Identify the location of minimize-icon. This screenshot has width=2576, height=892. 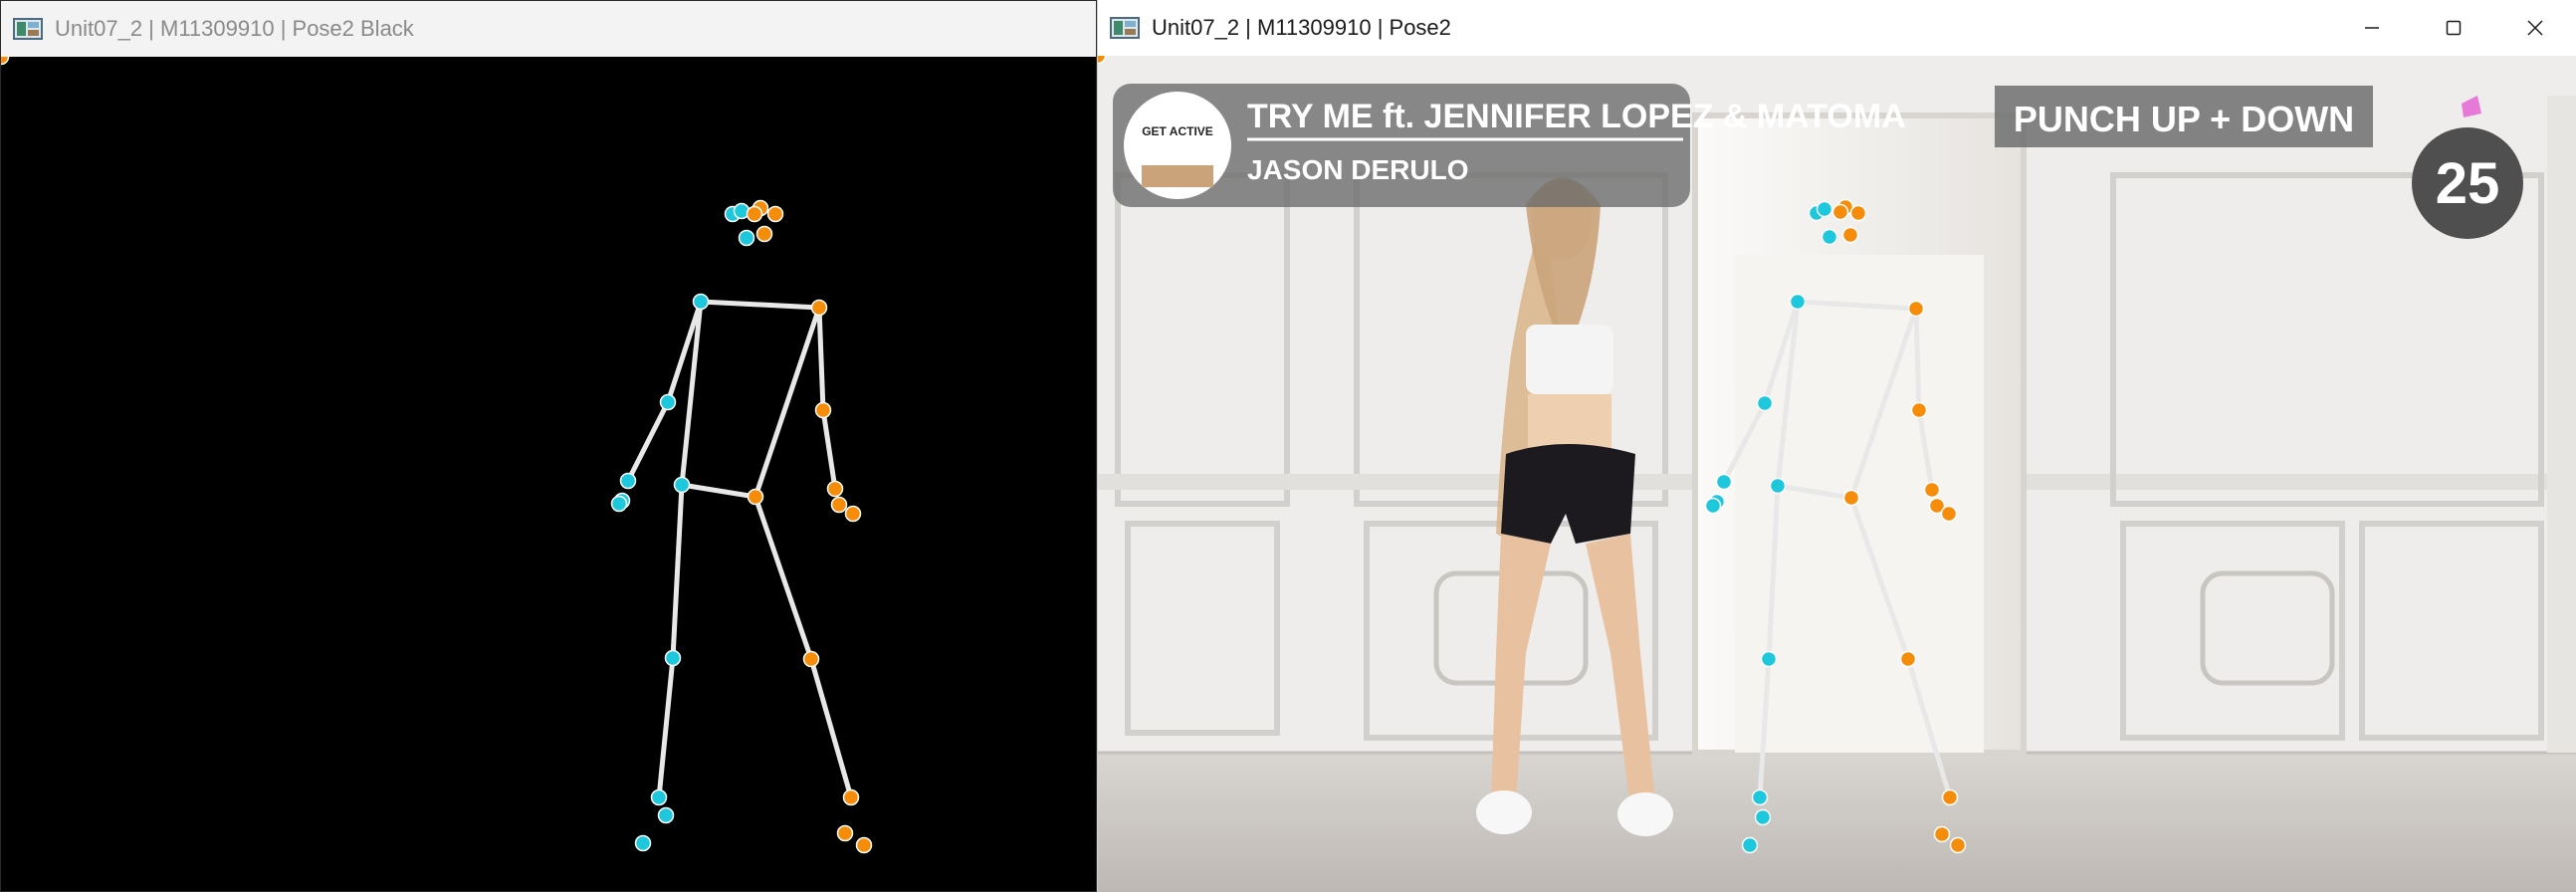
(2372, 28).